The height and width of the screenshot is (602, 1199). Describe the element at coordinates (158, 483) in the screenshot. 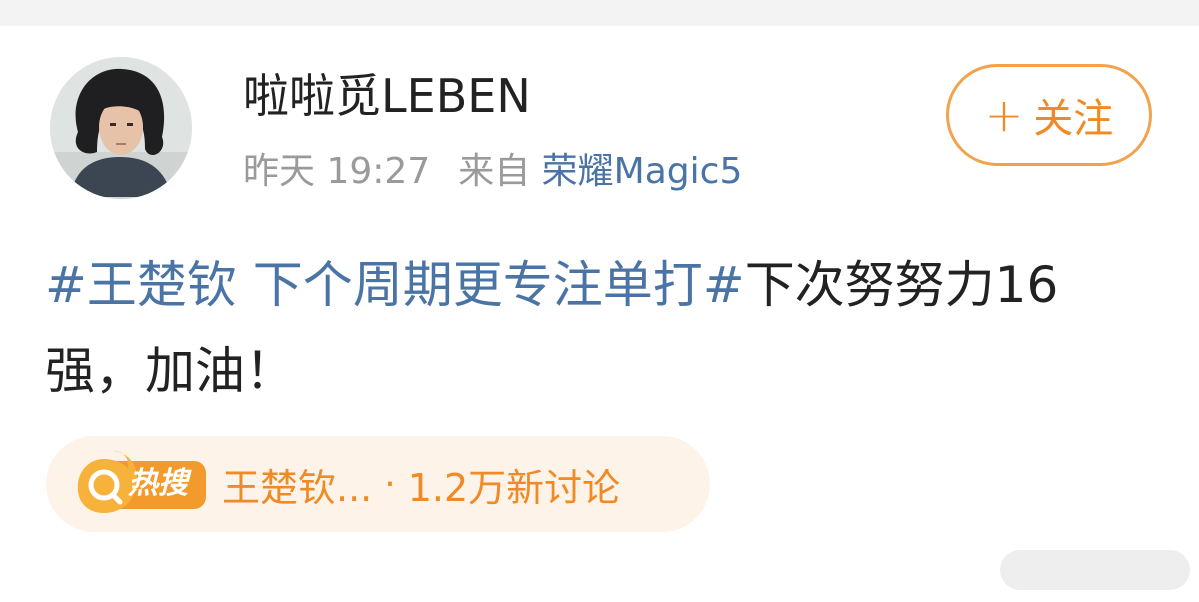

I see `hot-search-badge-text: 热搜` at that location.